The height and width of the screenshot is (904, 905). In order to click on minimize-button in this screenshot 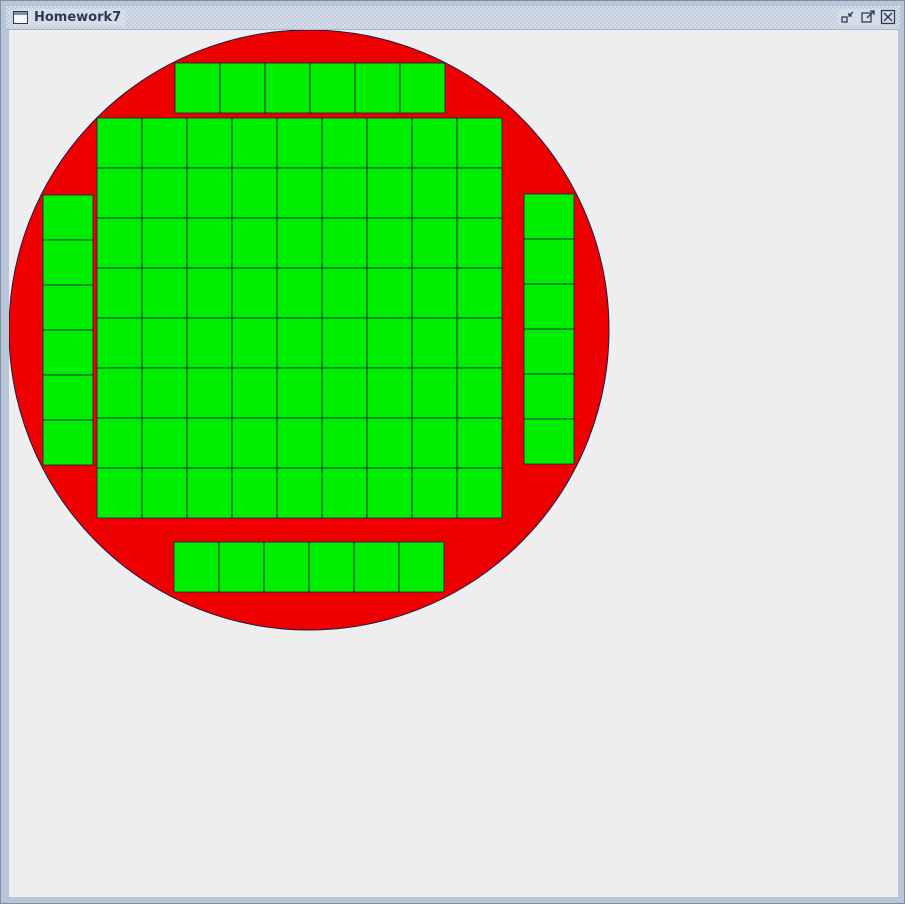, I will do `click(848, 17)`.